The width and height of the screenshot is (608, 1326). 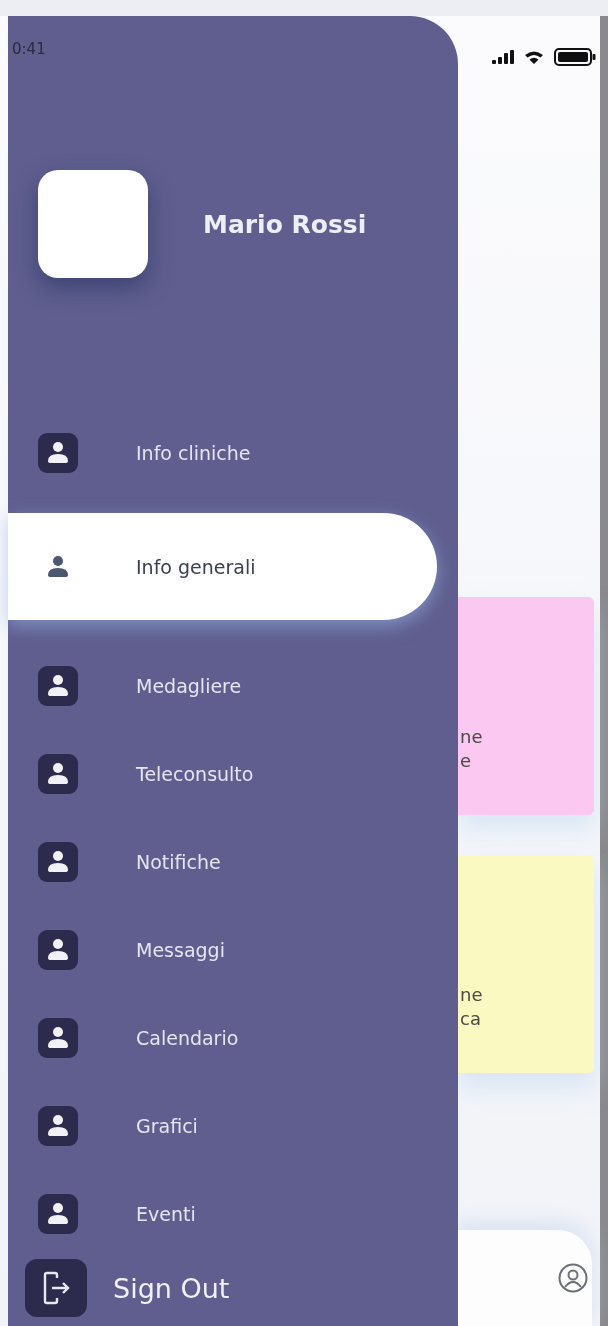 I want to click on user-name: Mario Rossi, so click(x=285, y=224).